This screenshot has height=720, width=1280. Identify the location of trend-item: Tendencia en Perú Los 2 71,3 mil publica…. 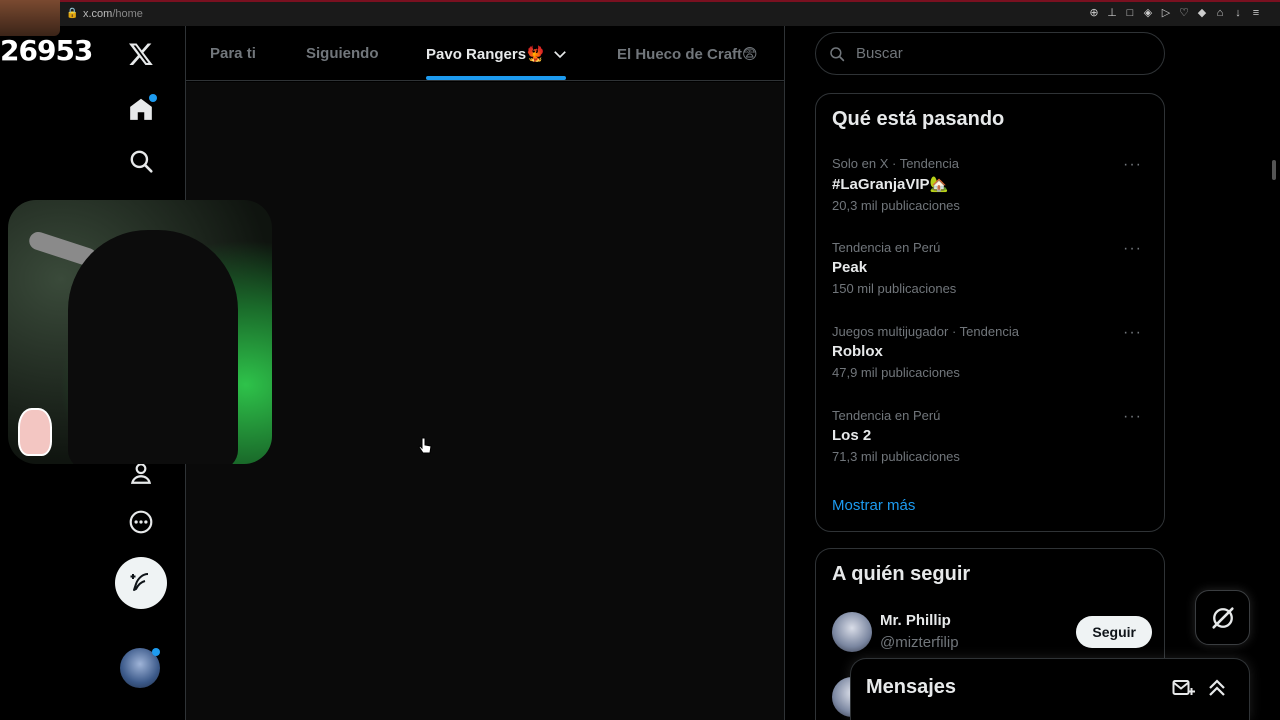
(992, 436).